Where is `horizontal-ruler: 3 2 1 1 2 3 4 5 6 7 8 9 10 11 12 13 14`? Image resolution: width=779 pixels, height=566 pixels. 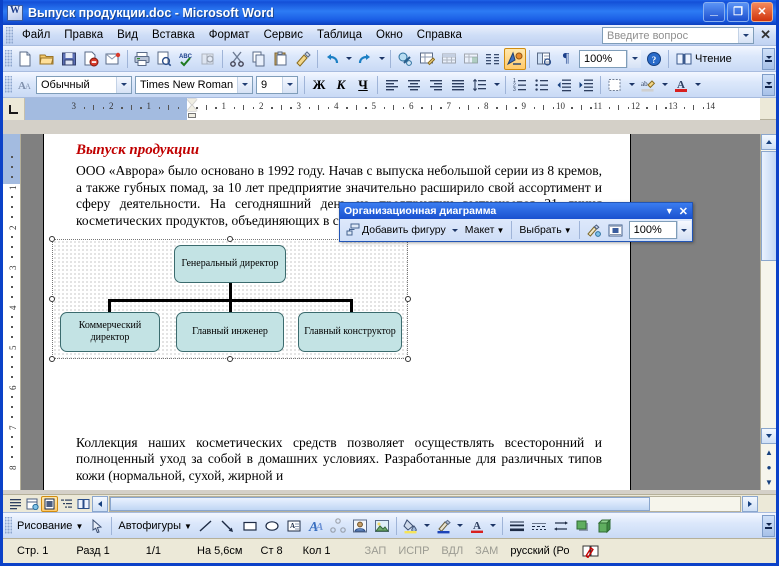
horizontal-ruler: 3 2 1 1 2 3 4 5 6 7 8 9 10 11 12 13 14 is located at coordinates (392, 109).